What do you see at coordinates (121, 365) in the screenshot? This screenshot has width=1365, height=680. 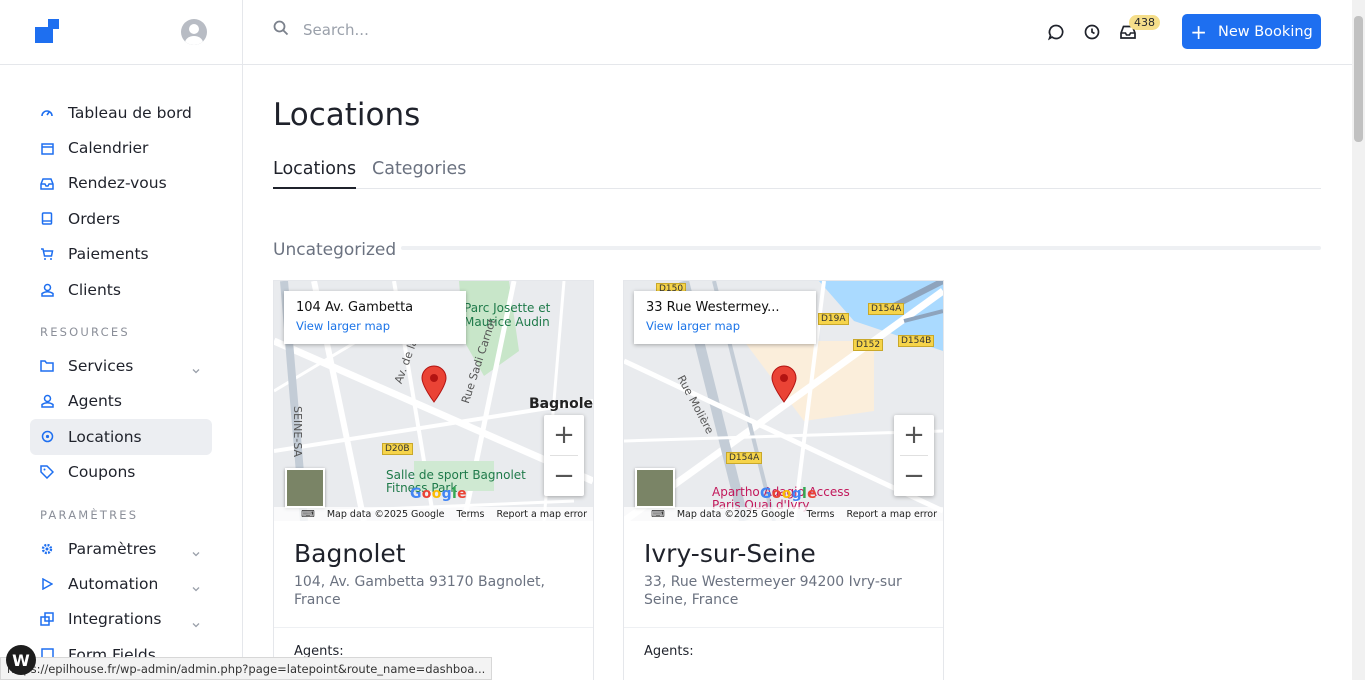 I see `sidebar-item-services: Services` at bounding box center [121, 365].